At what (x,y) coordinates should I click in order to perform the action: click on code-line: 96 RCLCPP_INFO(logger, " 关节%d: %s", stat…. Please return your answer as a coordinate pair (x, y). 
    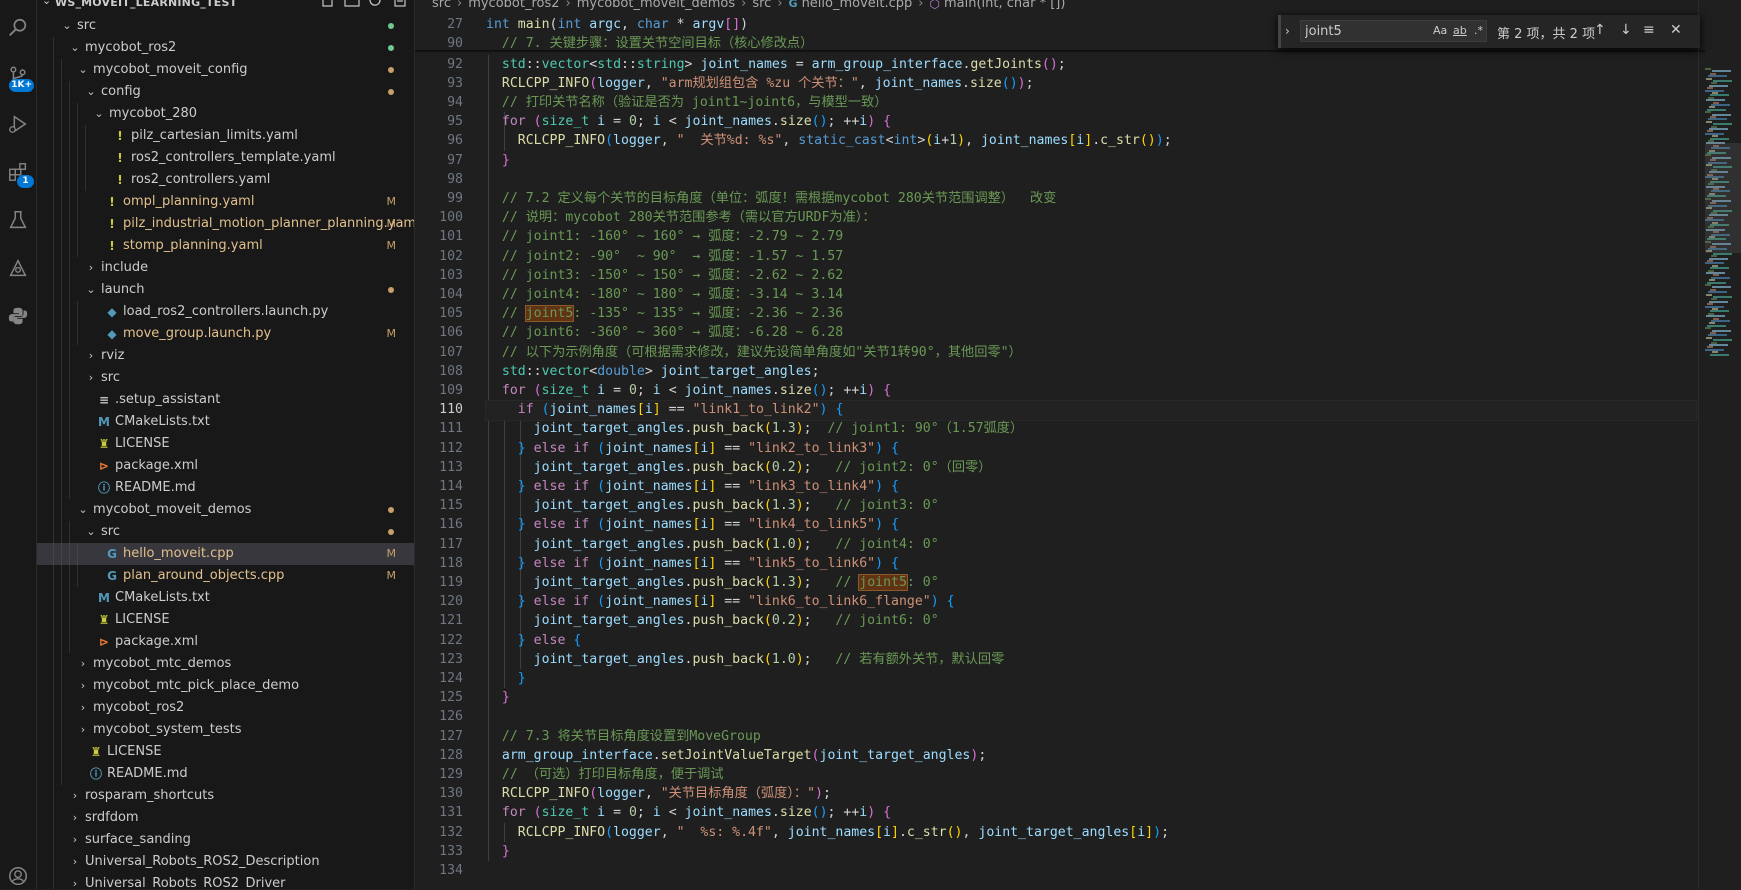
    Looking at the image, I should click on (1060, 140).